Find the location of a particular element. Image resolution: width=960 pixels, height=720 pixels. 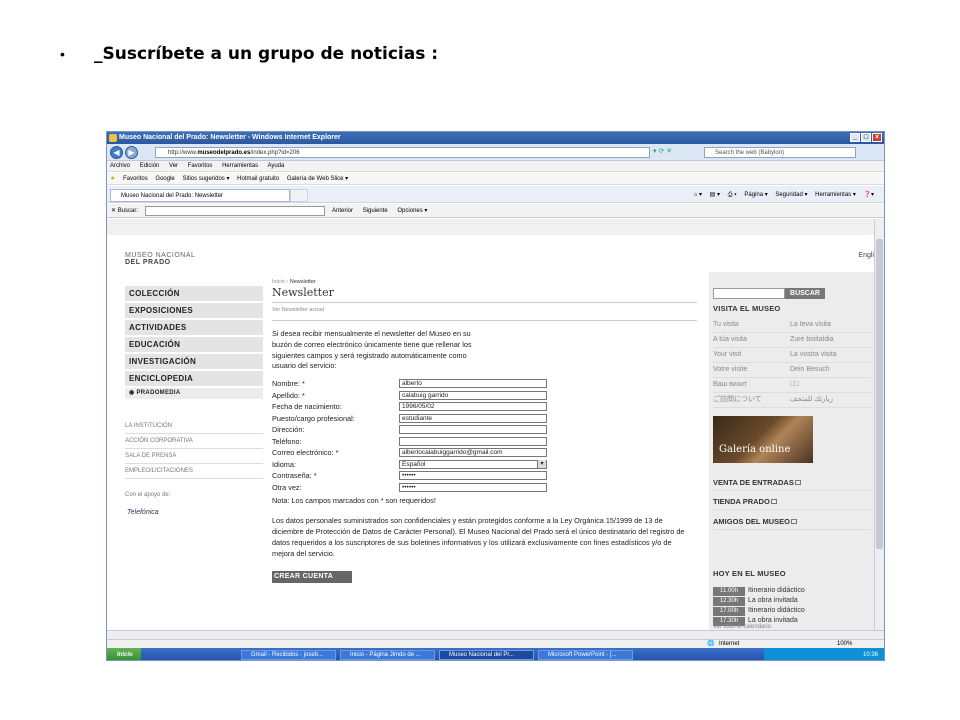

nav-educacion: EDUCACIÓN is located at coordinates (194, 344).